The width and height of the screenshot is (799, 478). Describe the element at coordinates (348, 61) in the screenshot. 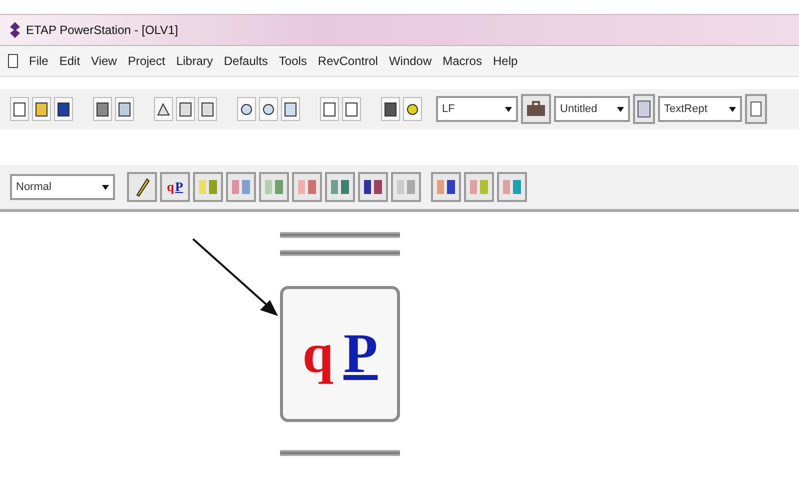

I see `menu-item: RevControl` at that location.